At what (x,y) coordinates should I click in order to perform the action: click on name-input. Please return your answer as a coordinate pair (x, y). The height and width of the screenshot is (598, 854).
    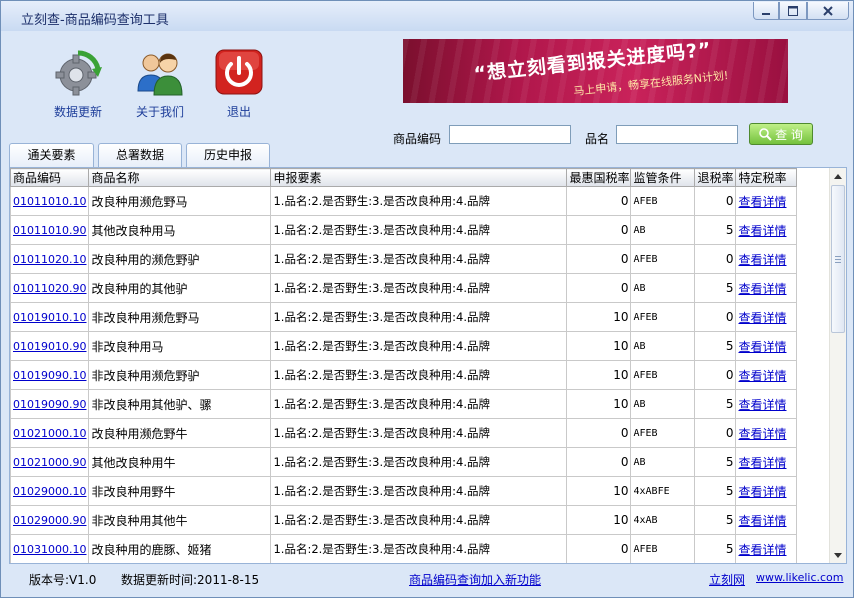
    Looking at the image, I should click on (677, 134).